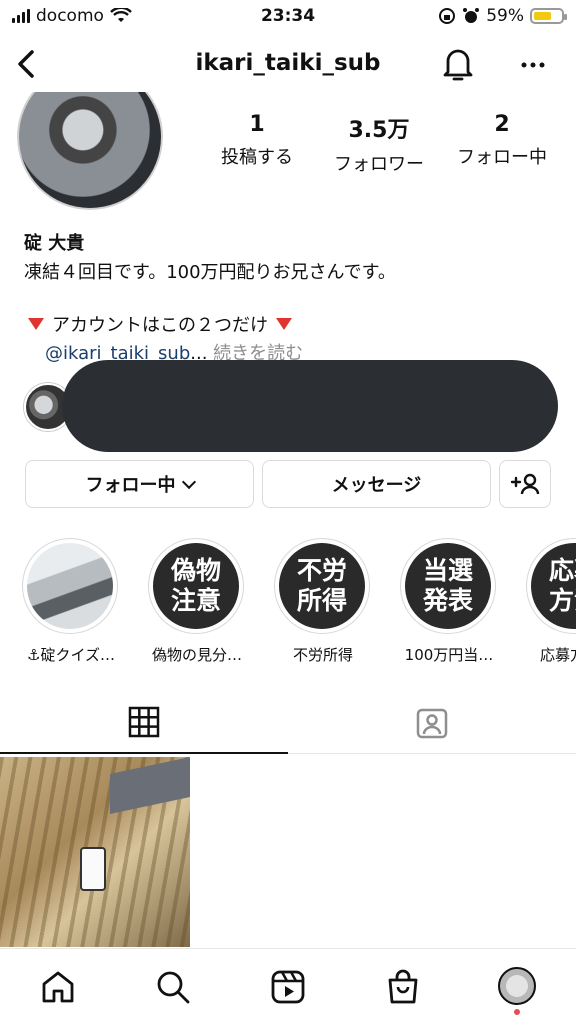 This screenshot has height=1025, width=576. I want to click on suggest-users-button, so click(525, 484).